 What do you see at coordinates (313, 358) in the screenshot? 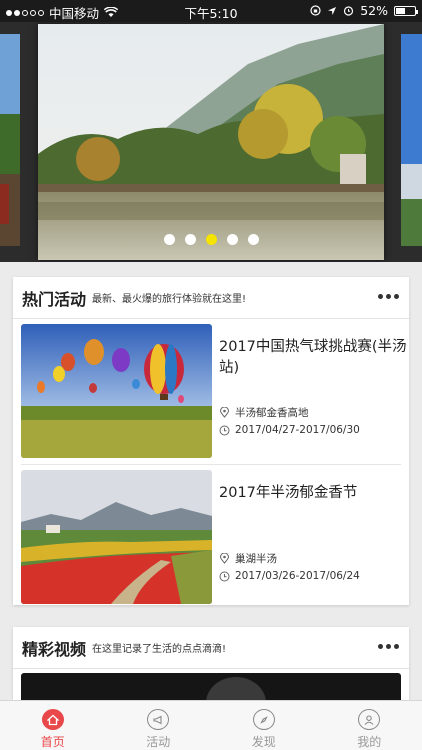
I see `event-title: 2017中国热气球挑战赛(半汤站)` at bounding box center [313, 358].